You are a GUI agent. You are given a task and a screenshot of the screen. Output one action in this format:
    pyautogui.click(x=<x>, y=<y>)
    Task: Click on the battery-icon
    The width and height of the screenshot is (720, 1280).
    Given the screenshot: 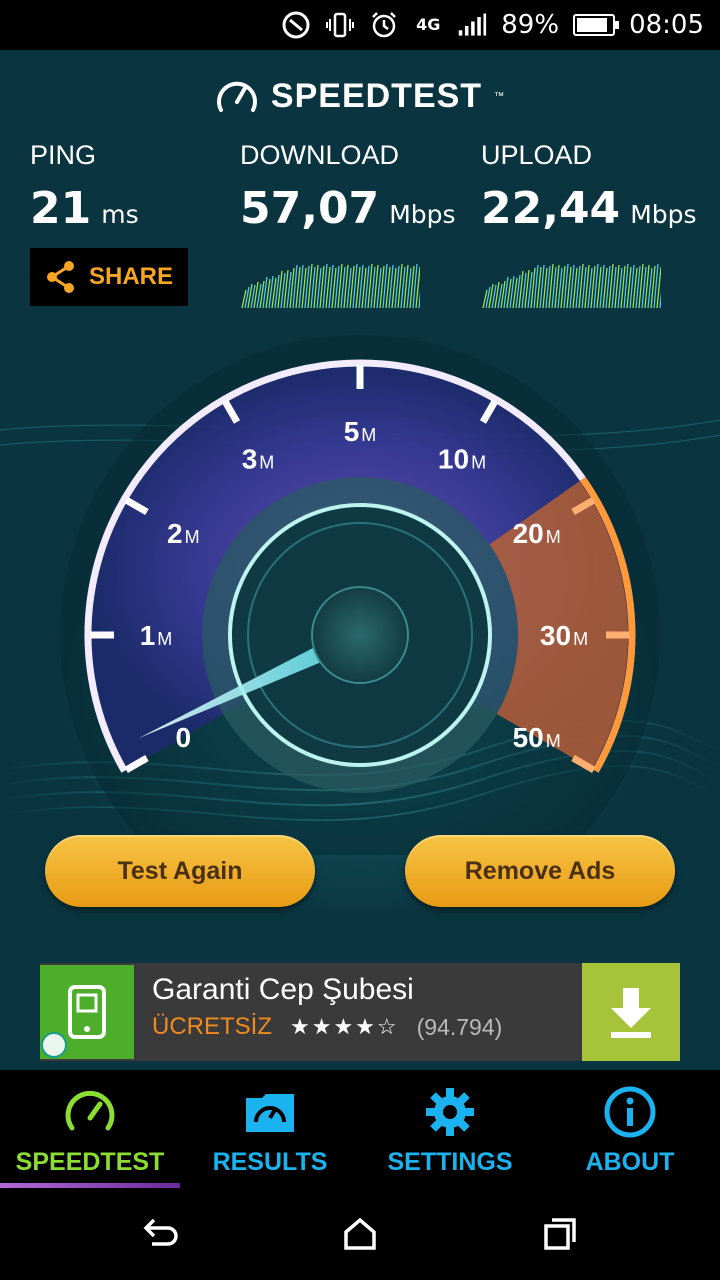 What is the action you would take?
    pyautogui.click(x=596, y=25)
    